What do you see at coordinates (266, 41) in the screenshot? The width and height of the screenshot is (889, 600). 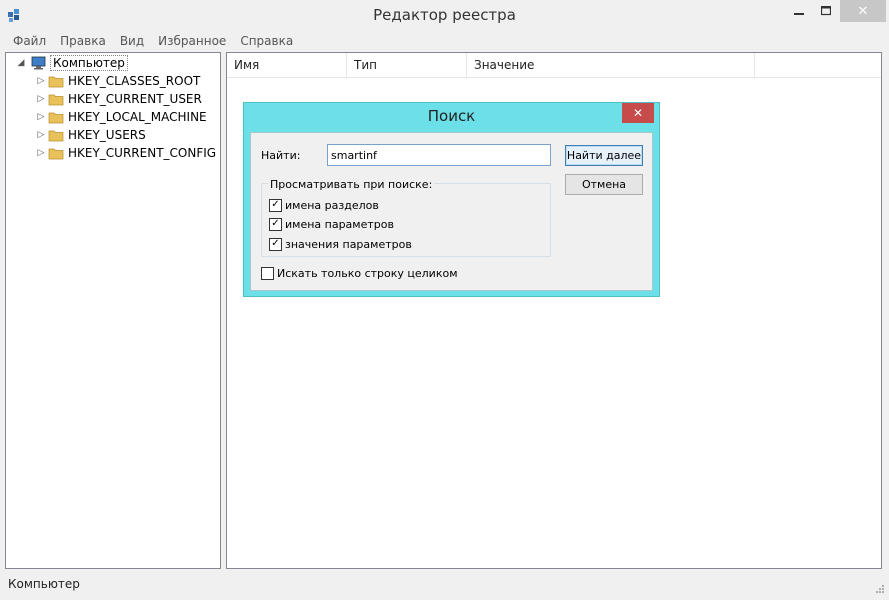 I see `menu-help: Справка` at bounding box center [266, 41].